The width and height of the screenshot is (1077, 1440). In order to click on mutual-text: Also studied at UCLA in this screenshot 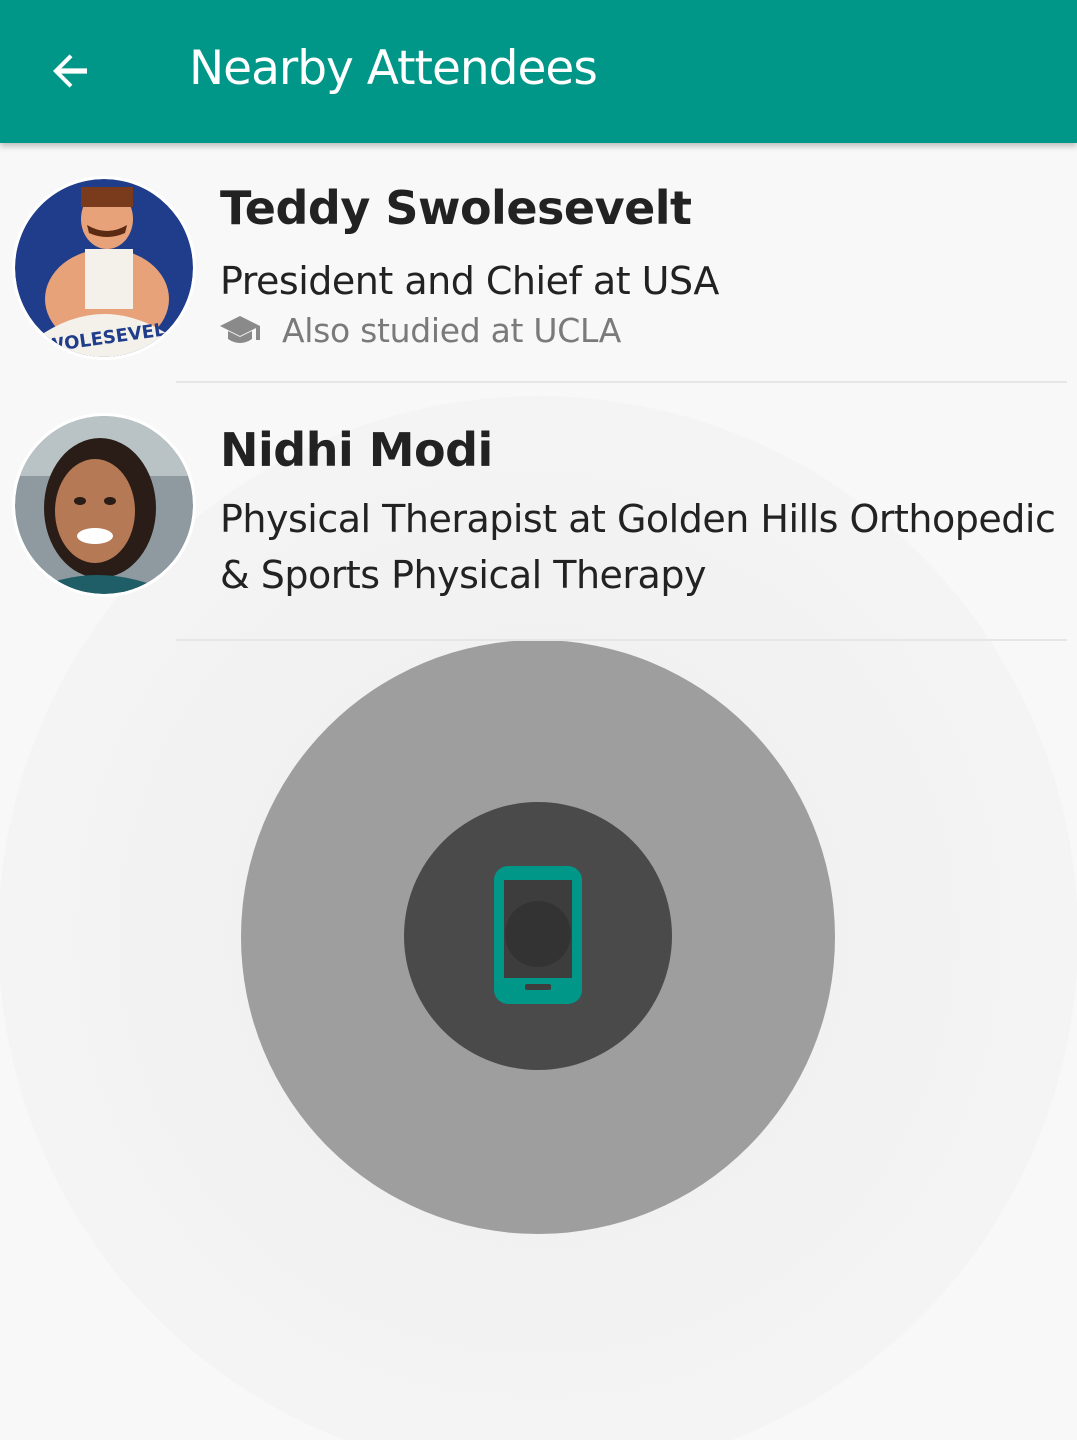, I will do `click(452, 330)`.